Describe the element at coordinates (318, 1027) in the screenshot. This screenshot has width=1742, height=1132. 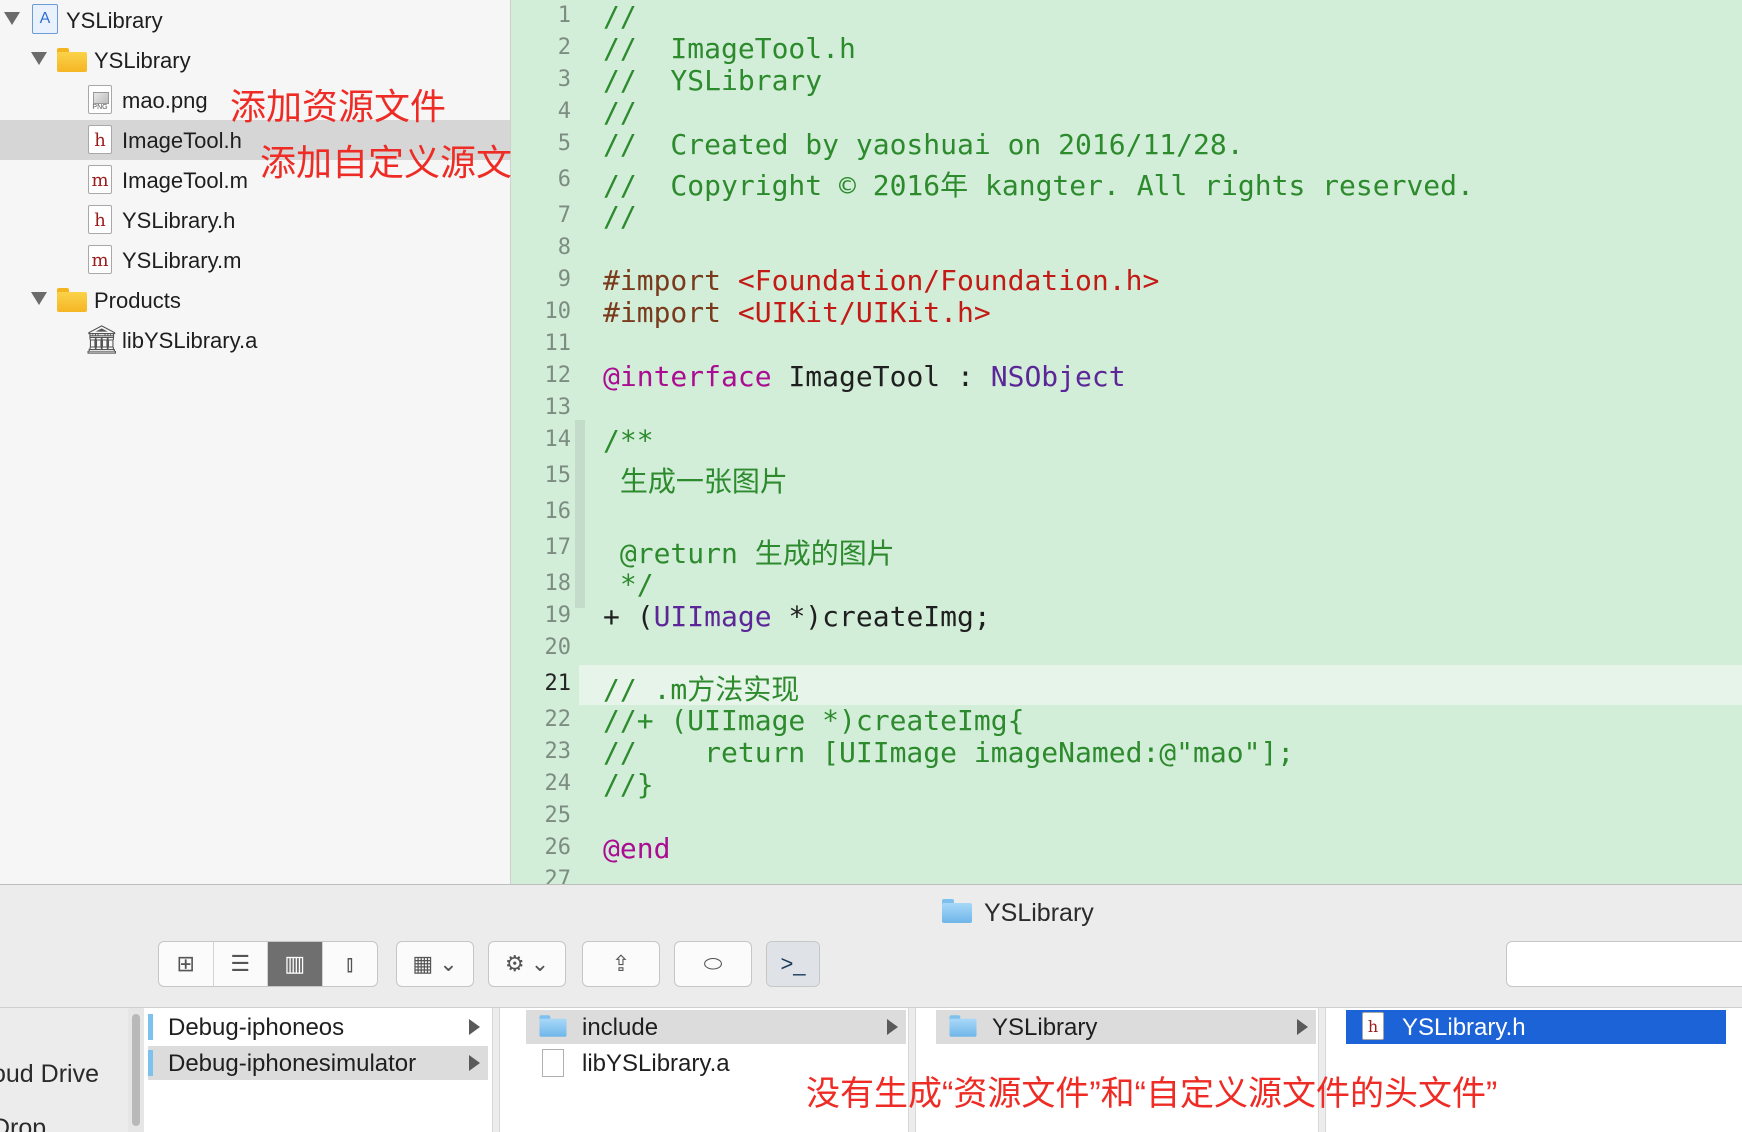
I see `list-item: Debug-iphoneos` at that location.